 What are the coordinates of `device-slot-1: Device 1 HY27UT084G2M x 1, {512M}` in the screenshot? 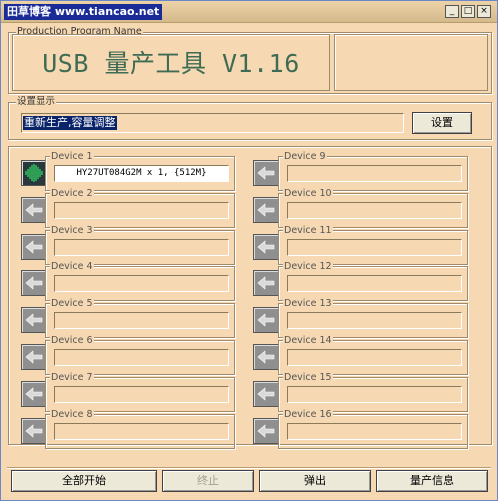 It's located at (140, 171).